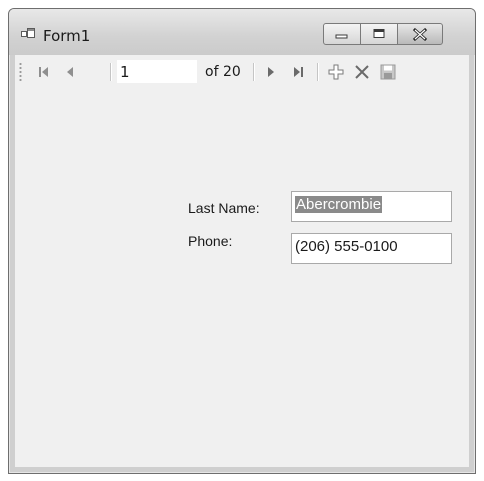 The image size is (484, 481). I want to click on move-previous-button, so click(70, 72).